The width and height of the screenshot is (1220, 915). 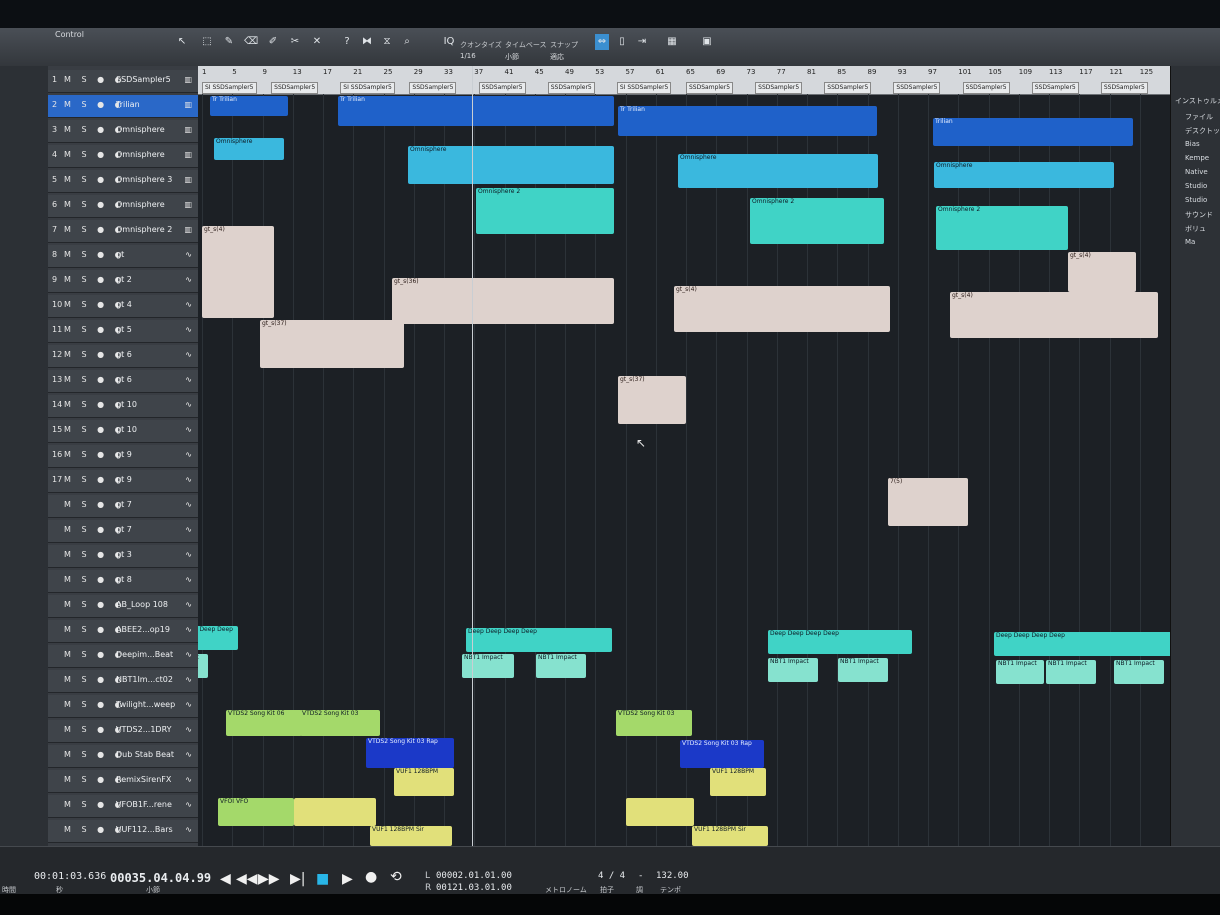 I want to click on audio-clip: gt_s(36), so click(x=503, y=301).